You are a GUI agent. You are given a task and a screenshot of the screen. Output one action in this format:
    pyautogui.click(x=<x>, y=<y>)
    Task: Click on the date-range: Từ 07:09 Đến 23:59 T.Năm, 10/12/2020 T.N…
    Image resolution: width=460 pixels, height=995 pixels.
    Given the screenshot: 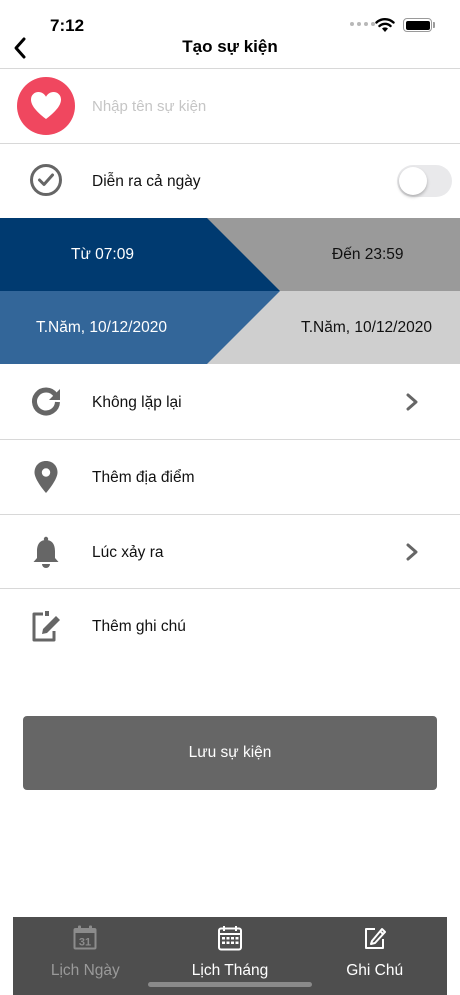 What is the action you would take?
    pyautogui.click(x=230, y=291)
    